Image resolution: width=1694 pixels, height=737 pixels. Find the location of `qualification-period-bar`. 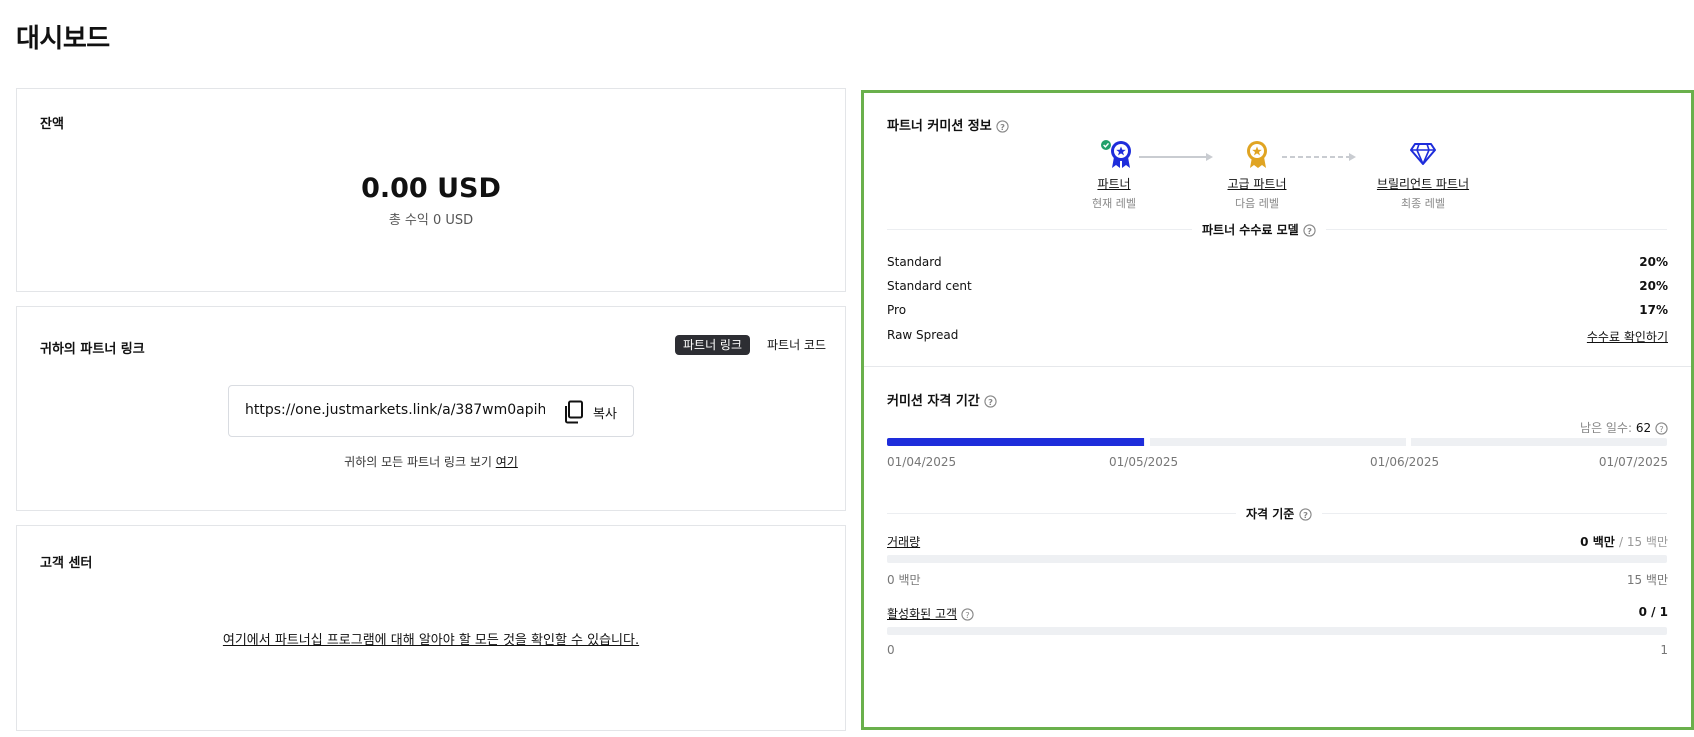

qualification-period-bar is located at coordinates (1277, 442).